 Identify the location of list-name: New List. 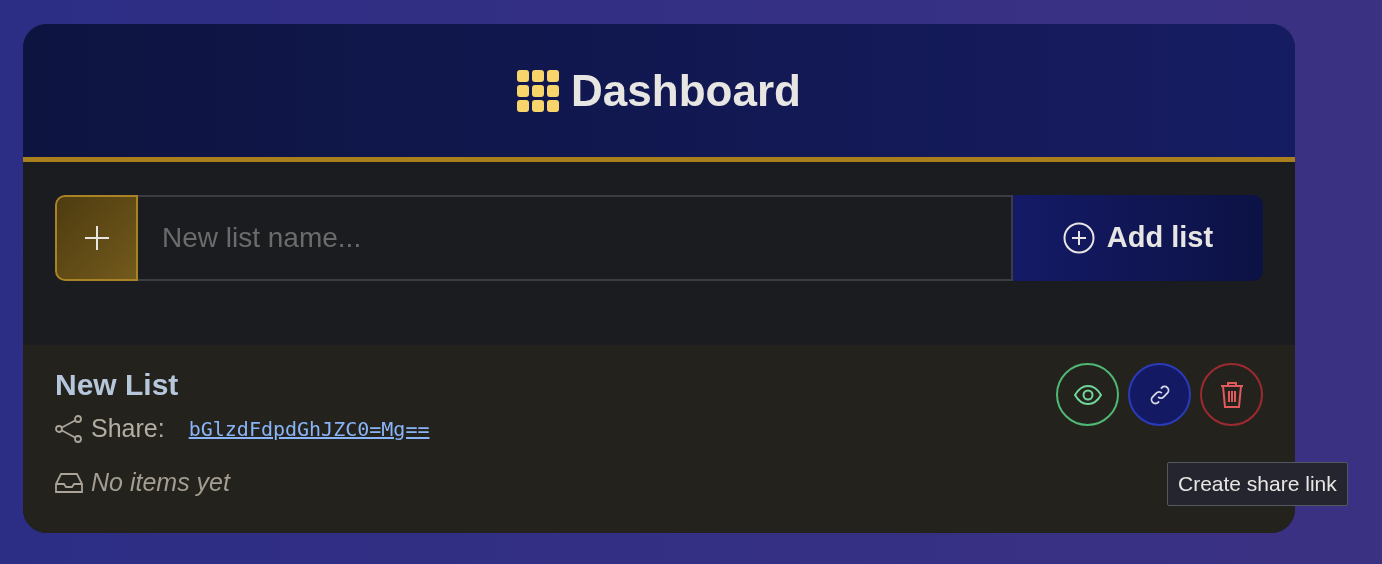
(117, 385).